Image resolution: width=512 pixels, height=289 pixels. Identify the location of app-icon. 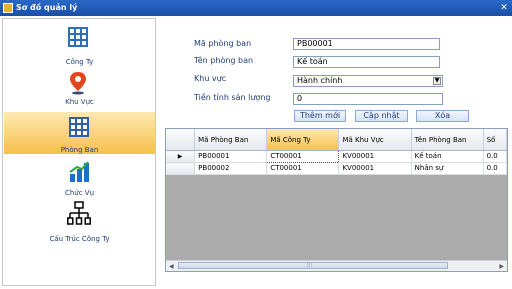
(8, 8).